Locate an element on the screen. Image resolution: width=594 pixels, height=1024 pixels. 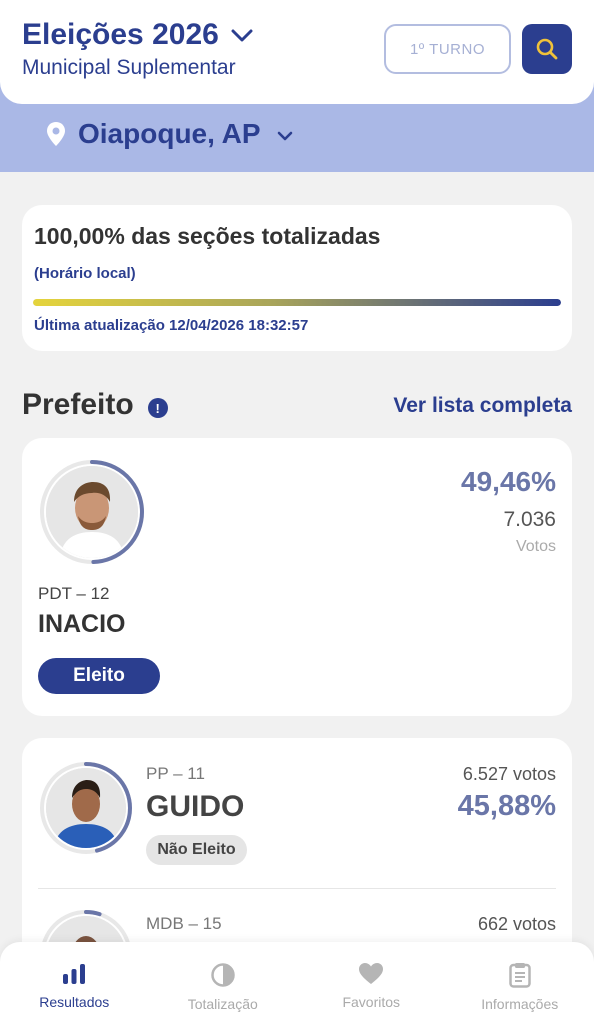
election-selector: Eleições 2026 is located at coordinates (137, 35).